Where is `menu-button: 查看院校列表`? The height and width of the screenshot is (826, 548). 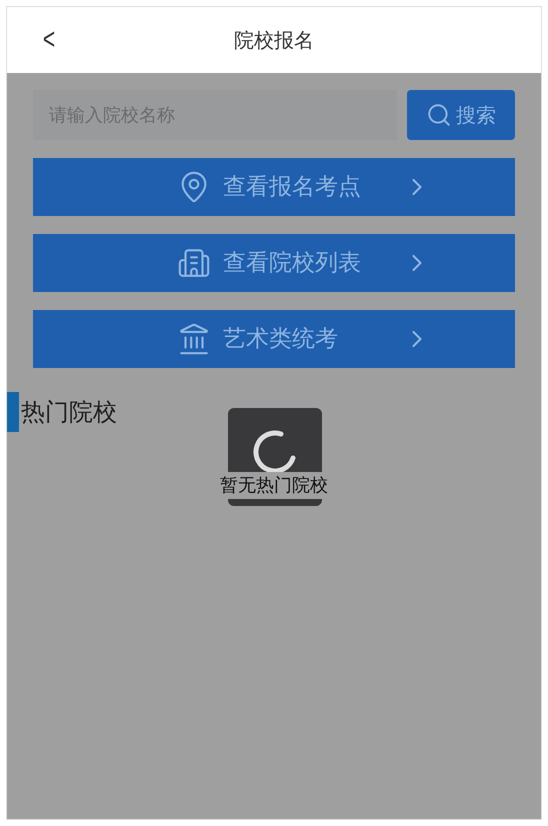
menu-button: 查看院校列表 is located at coordinates (274, 263).